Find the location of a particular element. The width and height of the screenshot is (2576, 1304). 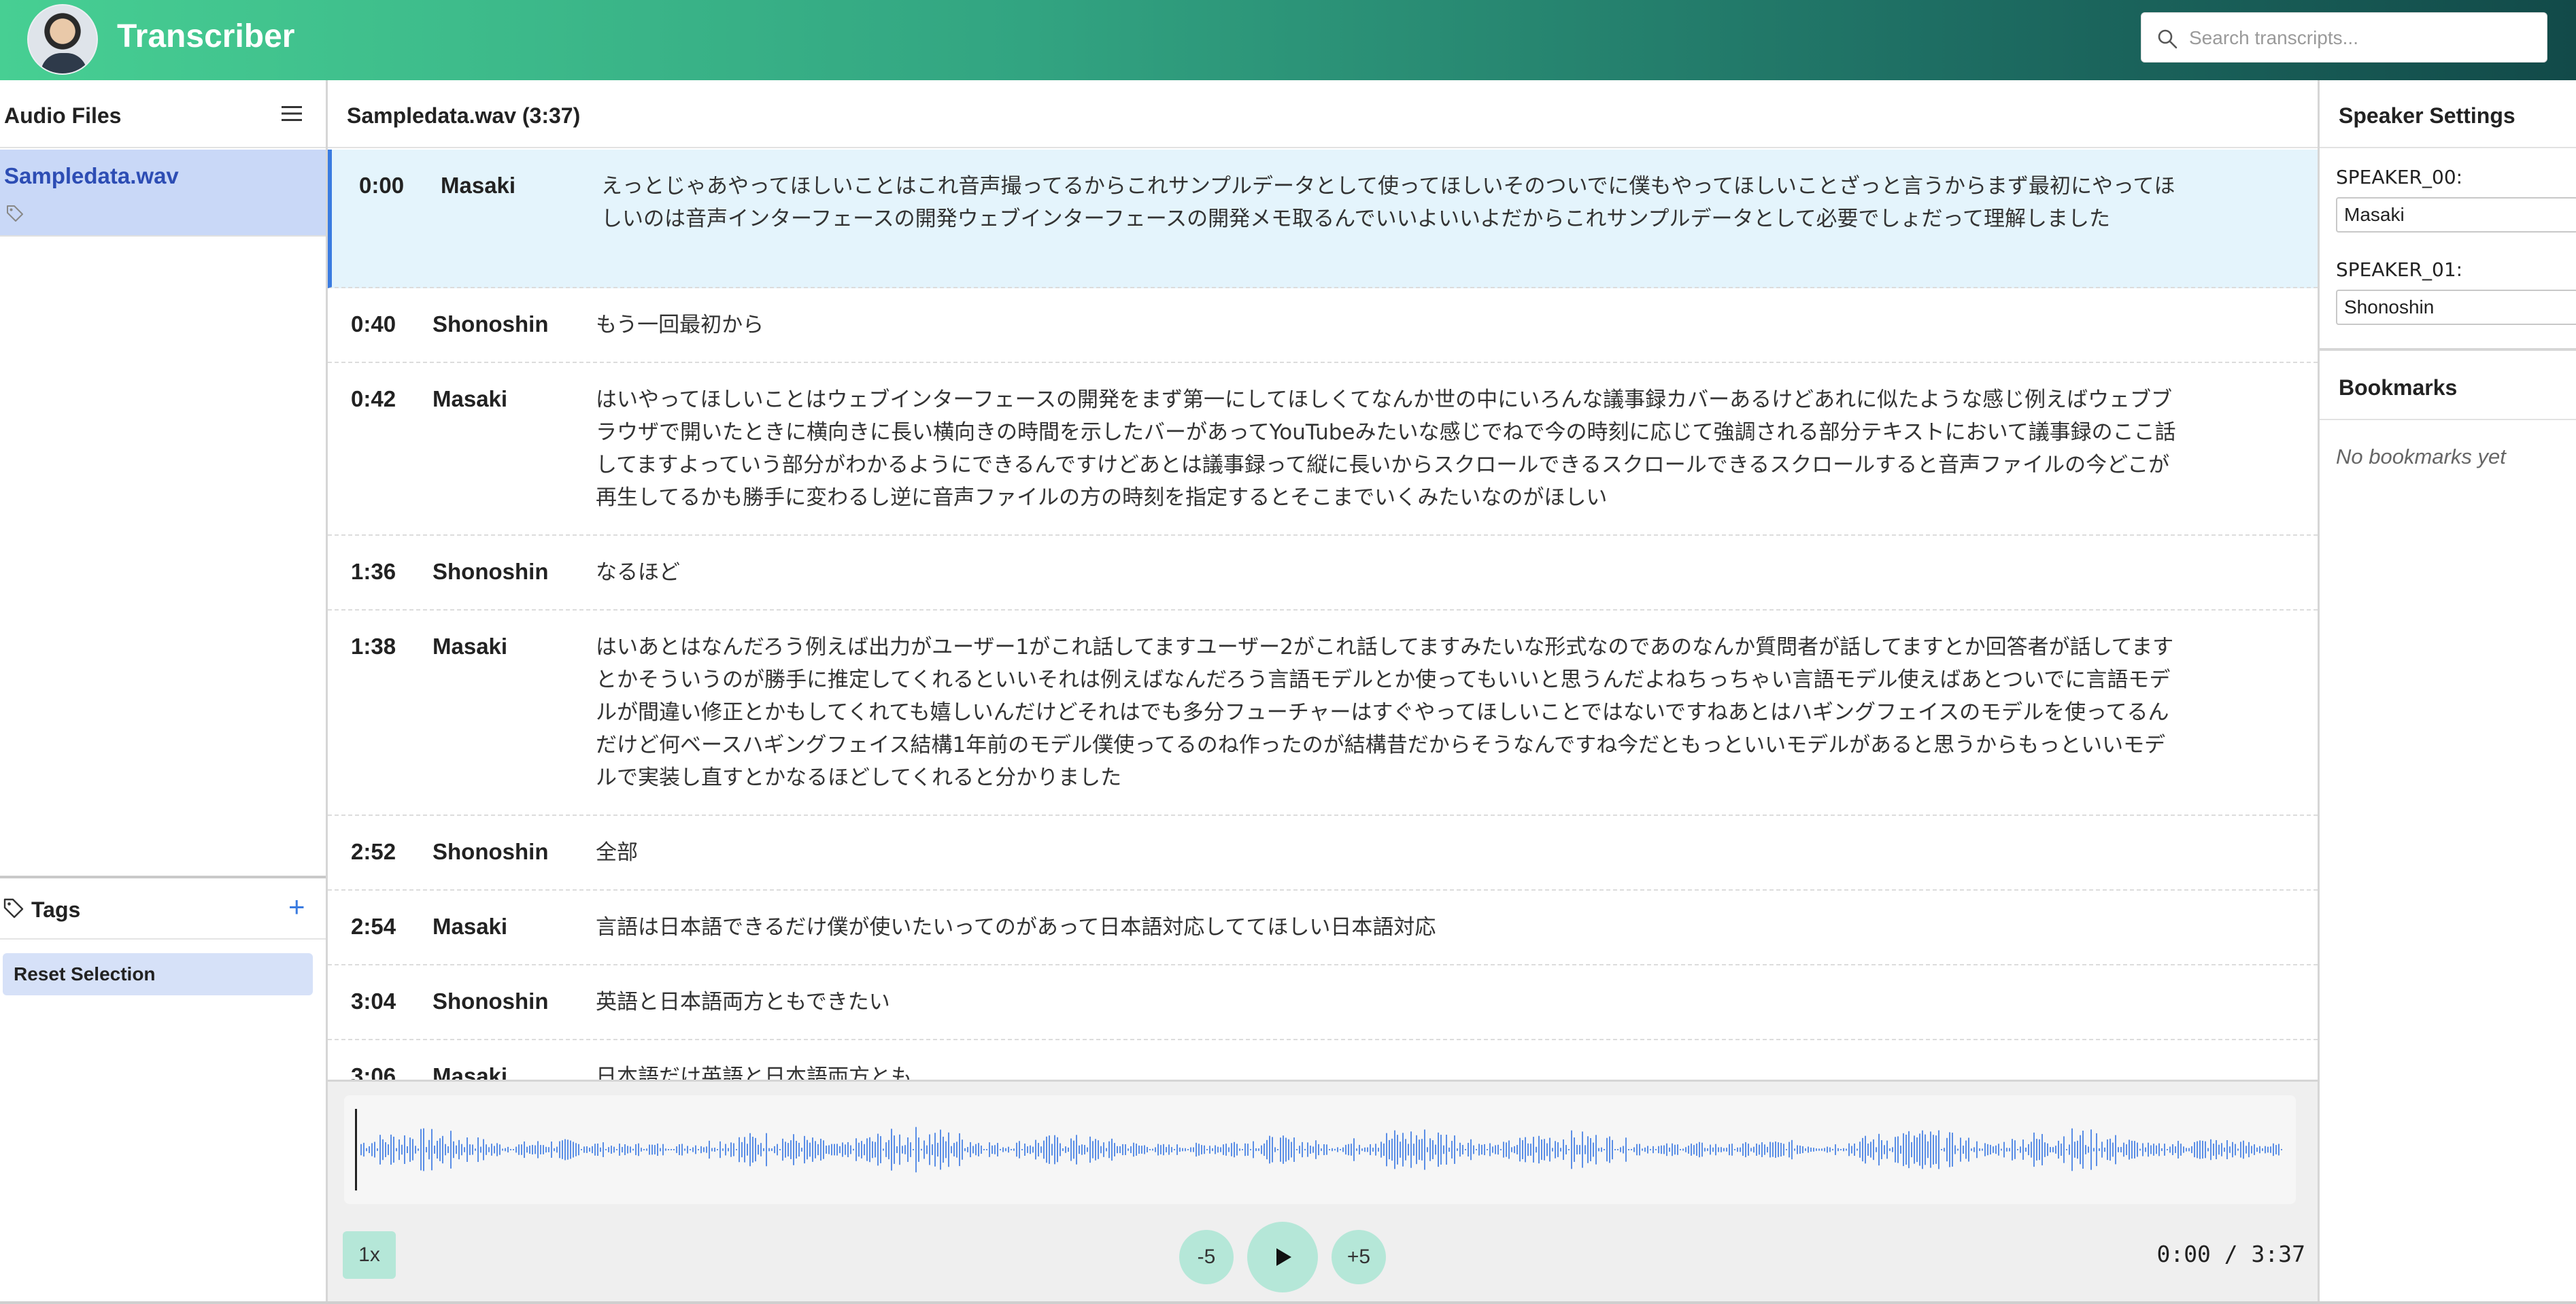

segment-text: 言語は日本語できるだけ僕が使いたいってのがあって日本語対応しててほしい日本語対応 is located at coordinates (1388, 927).